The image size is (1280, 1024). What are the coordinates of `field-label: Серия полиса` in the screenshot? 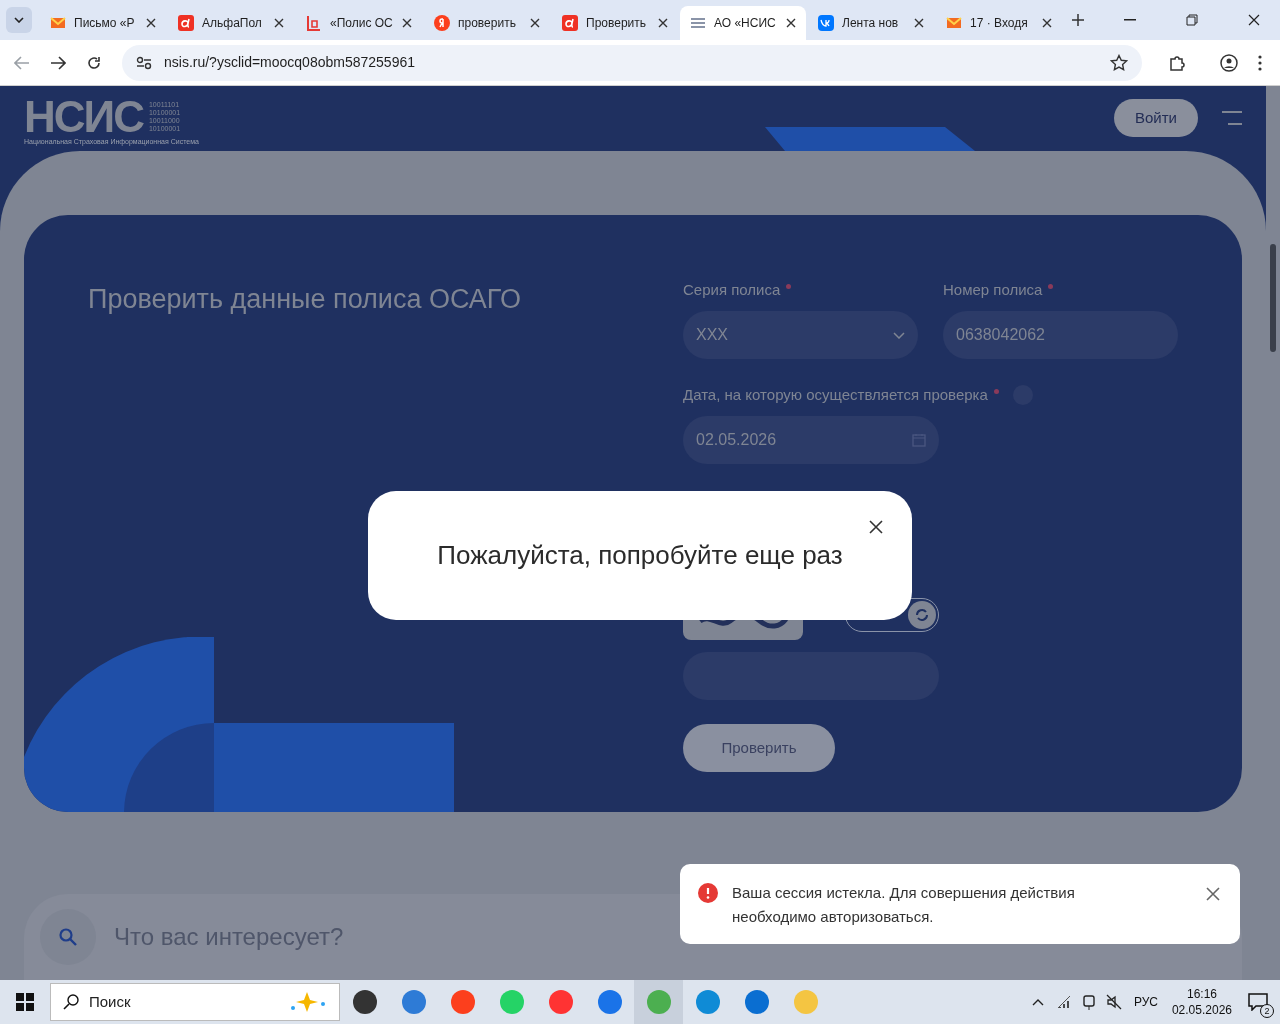 It's located at (732, 289).